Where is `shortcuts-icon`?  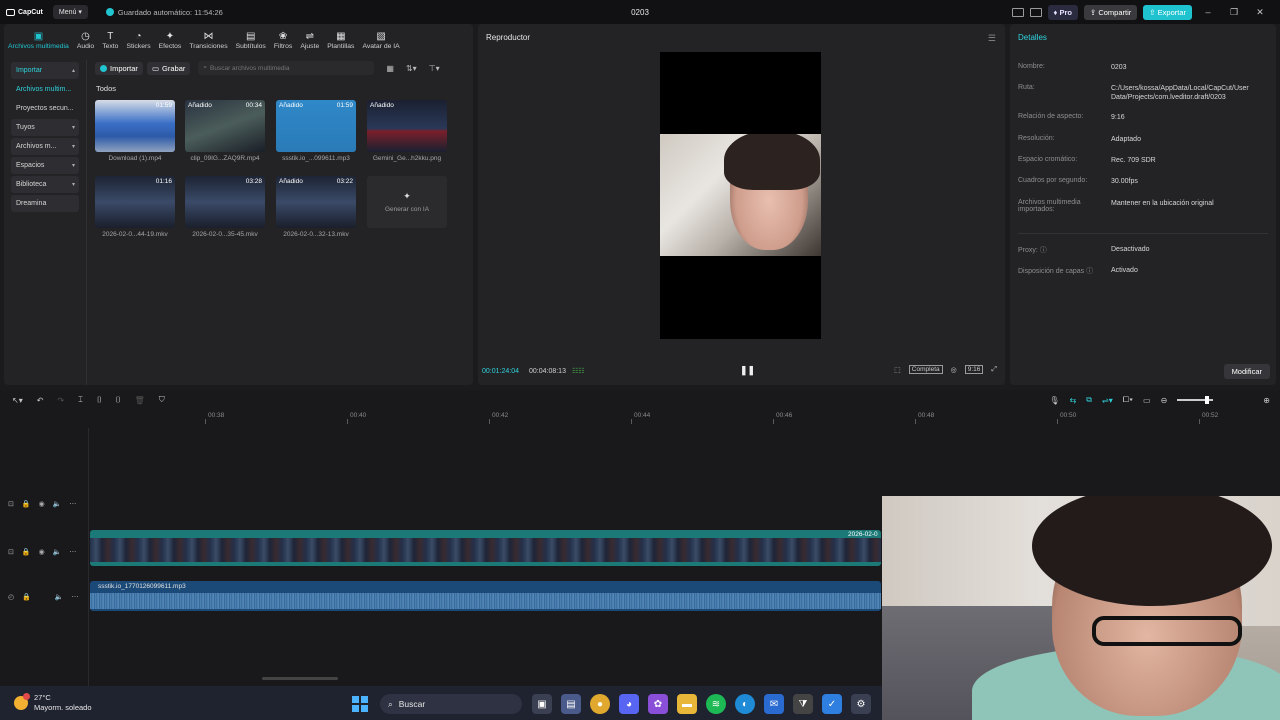
shortcuts-icon is located at coordinates (1035, 12).